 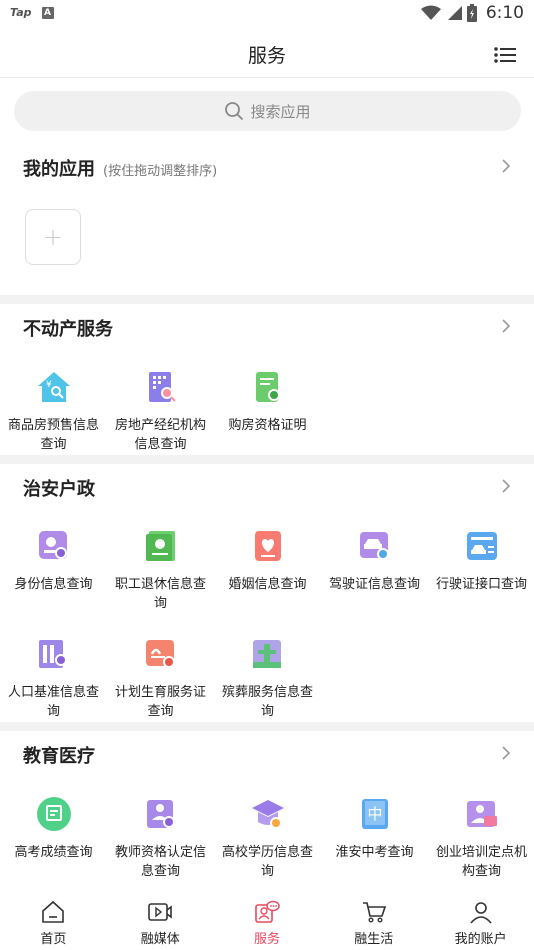 I want to click on svg-text: 中, so click(x=374, y=814).